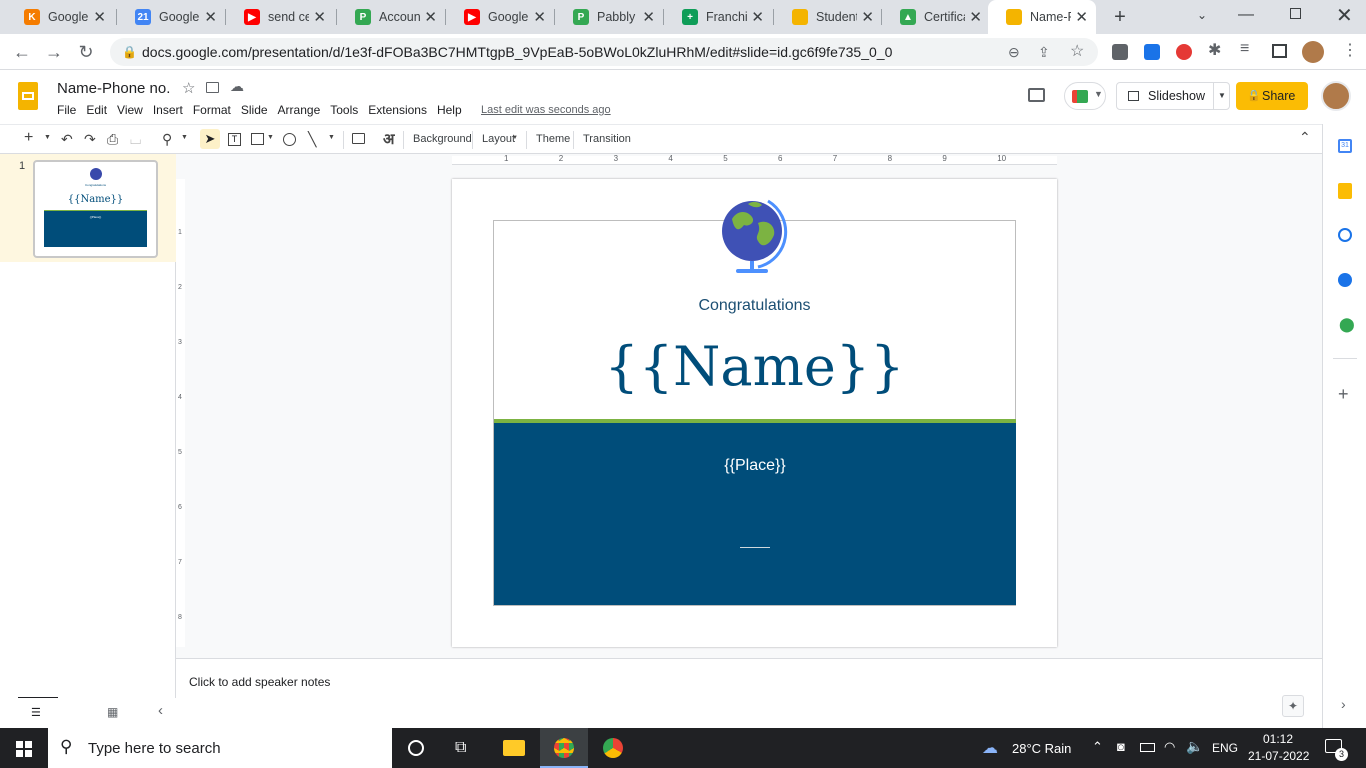 This screenshot has width=1366, height=768. What do you see at coordinates (312, 139) in the screenshot?
I see `line-icon: ╲` at bounding box center [312, 139].